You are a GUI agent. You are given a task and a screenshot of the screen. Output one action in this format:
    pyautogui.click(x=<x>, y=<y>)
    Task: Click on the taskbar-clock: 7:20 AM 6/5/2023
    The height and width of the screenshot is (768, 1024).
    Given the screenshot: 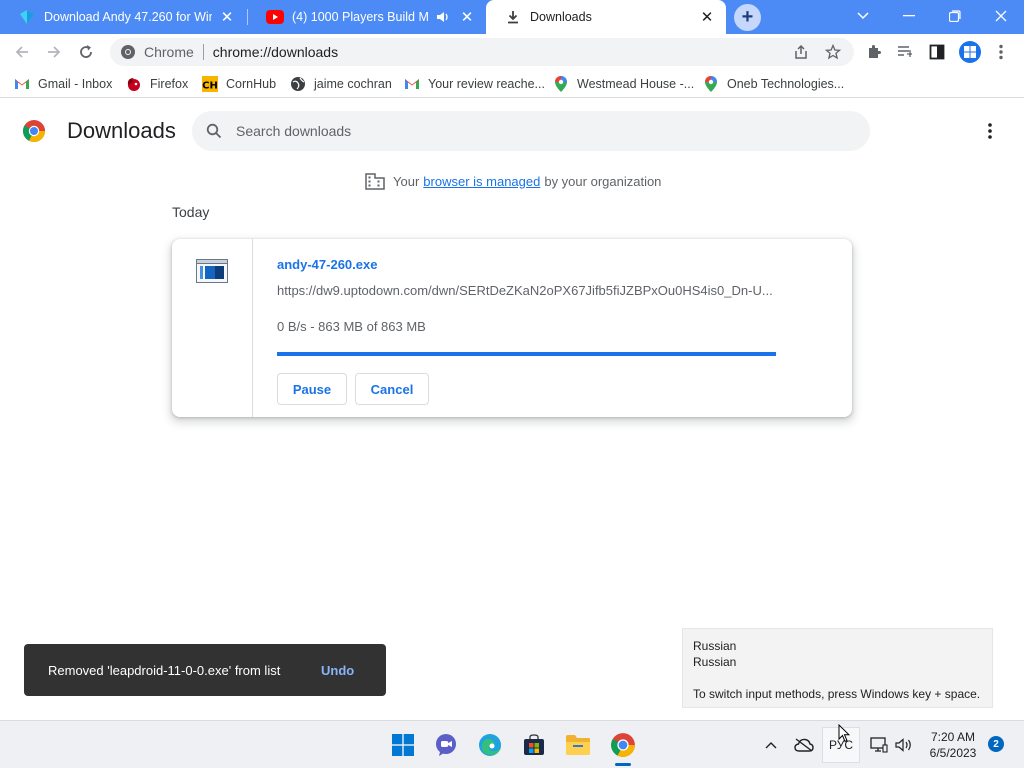 What is the action you would take?
    pyautogui.click(x=953, y=745)
    